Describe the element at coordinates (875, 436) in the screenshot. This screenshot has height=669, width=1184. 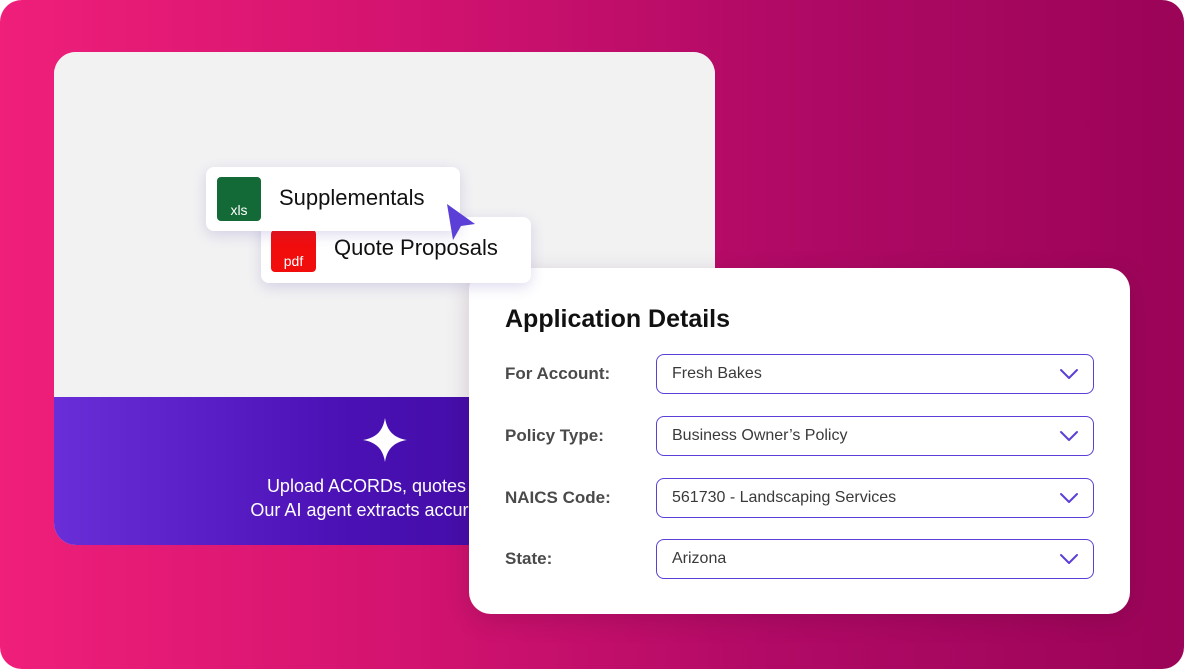
I see `policy-type-select: Business Owner’s Policy` at that location.